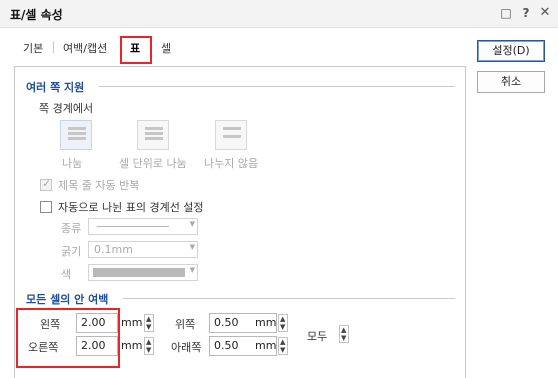  Describe the element at coordinates (139, 272) in the screenshot. I see `color-swatch` at that location.